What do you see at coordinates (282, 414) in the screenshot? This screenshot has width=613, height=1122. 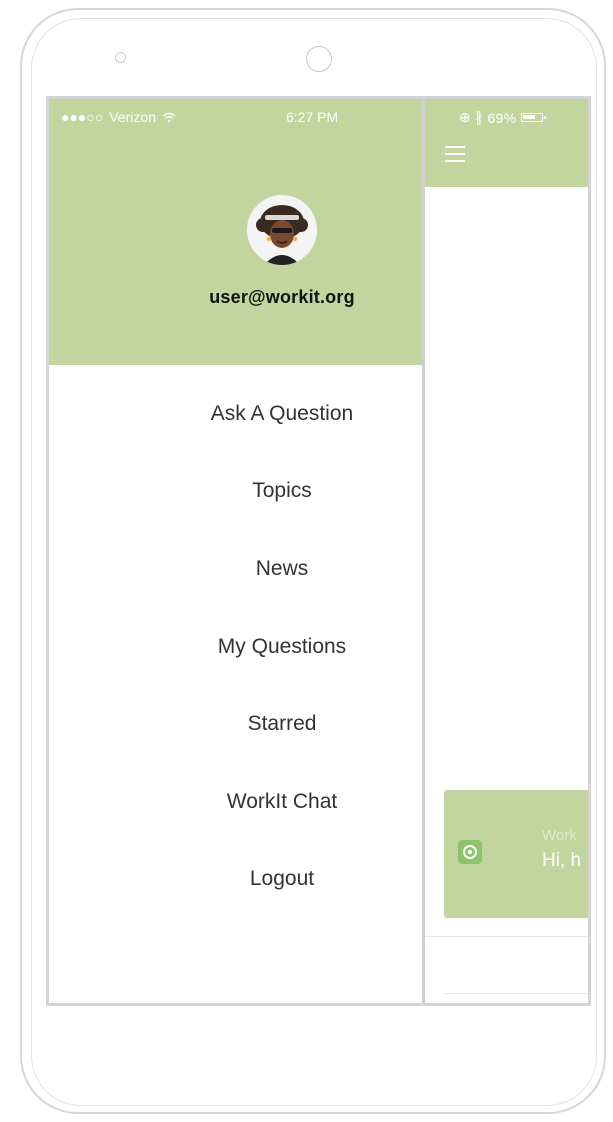 I see `menu-item-ask-a-question: Ask A Question` at bounding box center [282, 414].